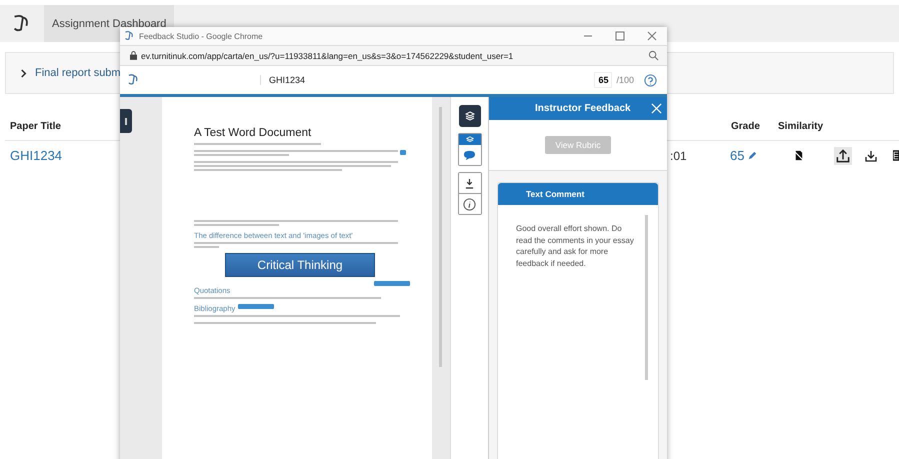 The image size is (899, 459). What do you see at coordinates (36, 155) in the screenshot?
I see `paper-title-link: GHI1234` at bounding box center [36, 155].